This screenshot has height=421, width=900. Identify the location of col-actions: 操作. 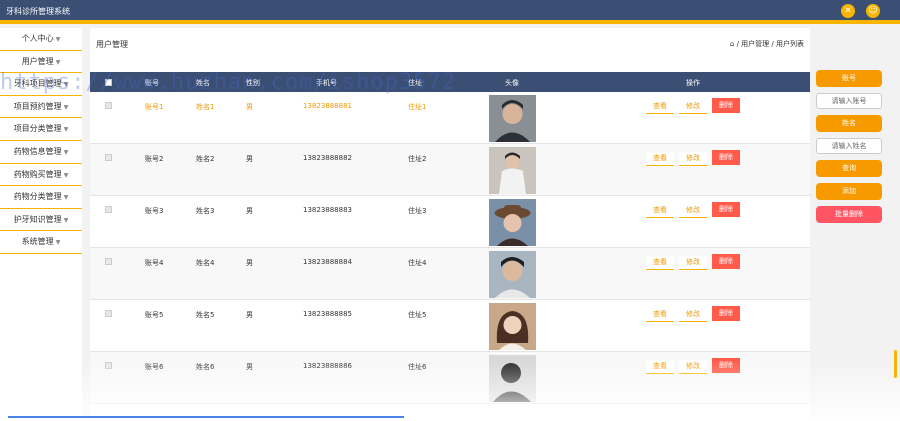
(693, 83).